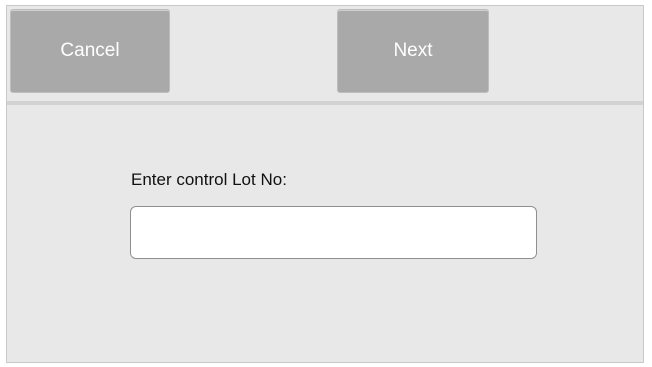 Image resolution: width=652 pixels, height=367 pixels. I want to click on lot-number-label: Enter control Lot No:, so click(209, 179).